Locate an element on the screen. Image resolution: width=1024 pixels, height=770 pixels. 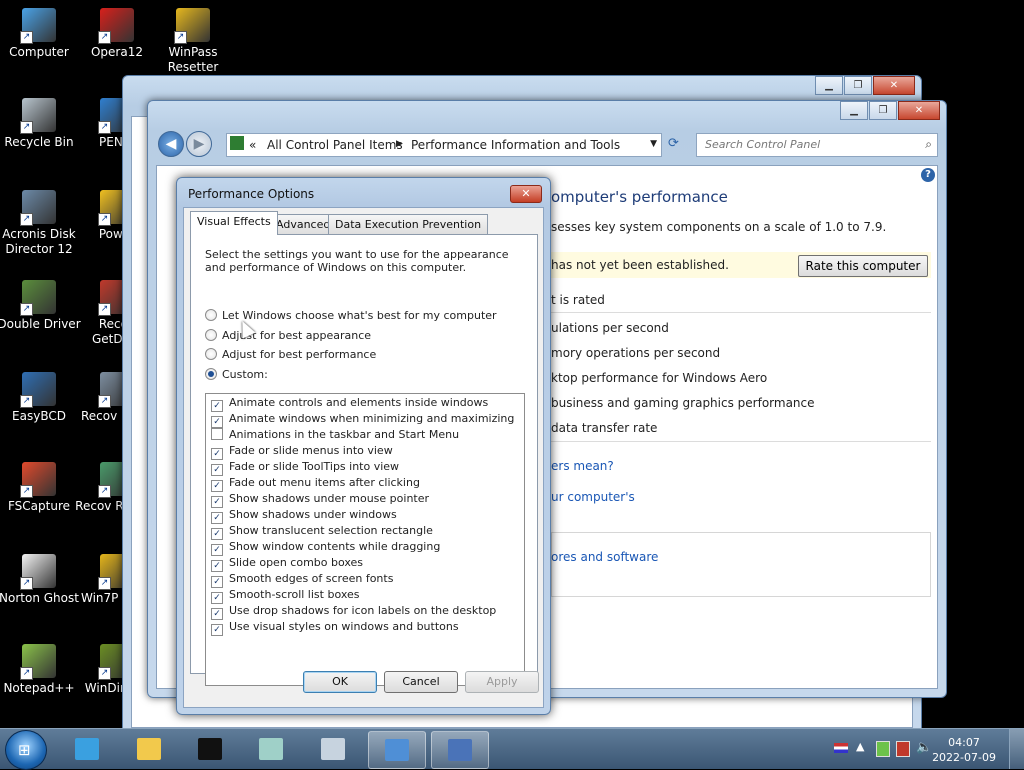
taskbar-item-ie is located at coordinates (87, 749).